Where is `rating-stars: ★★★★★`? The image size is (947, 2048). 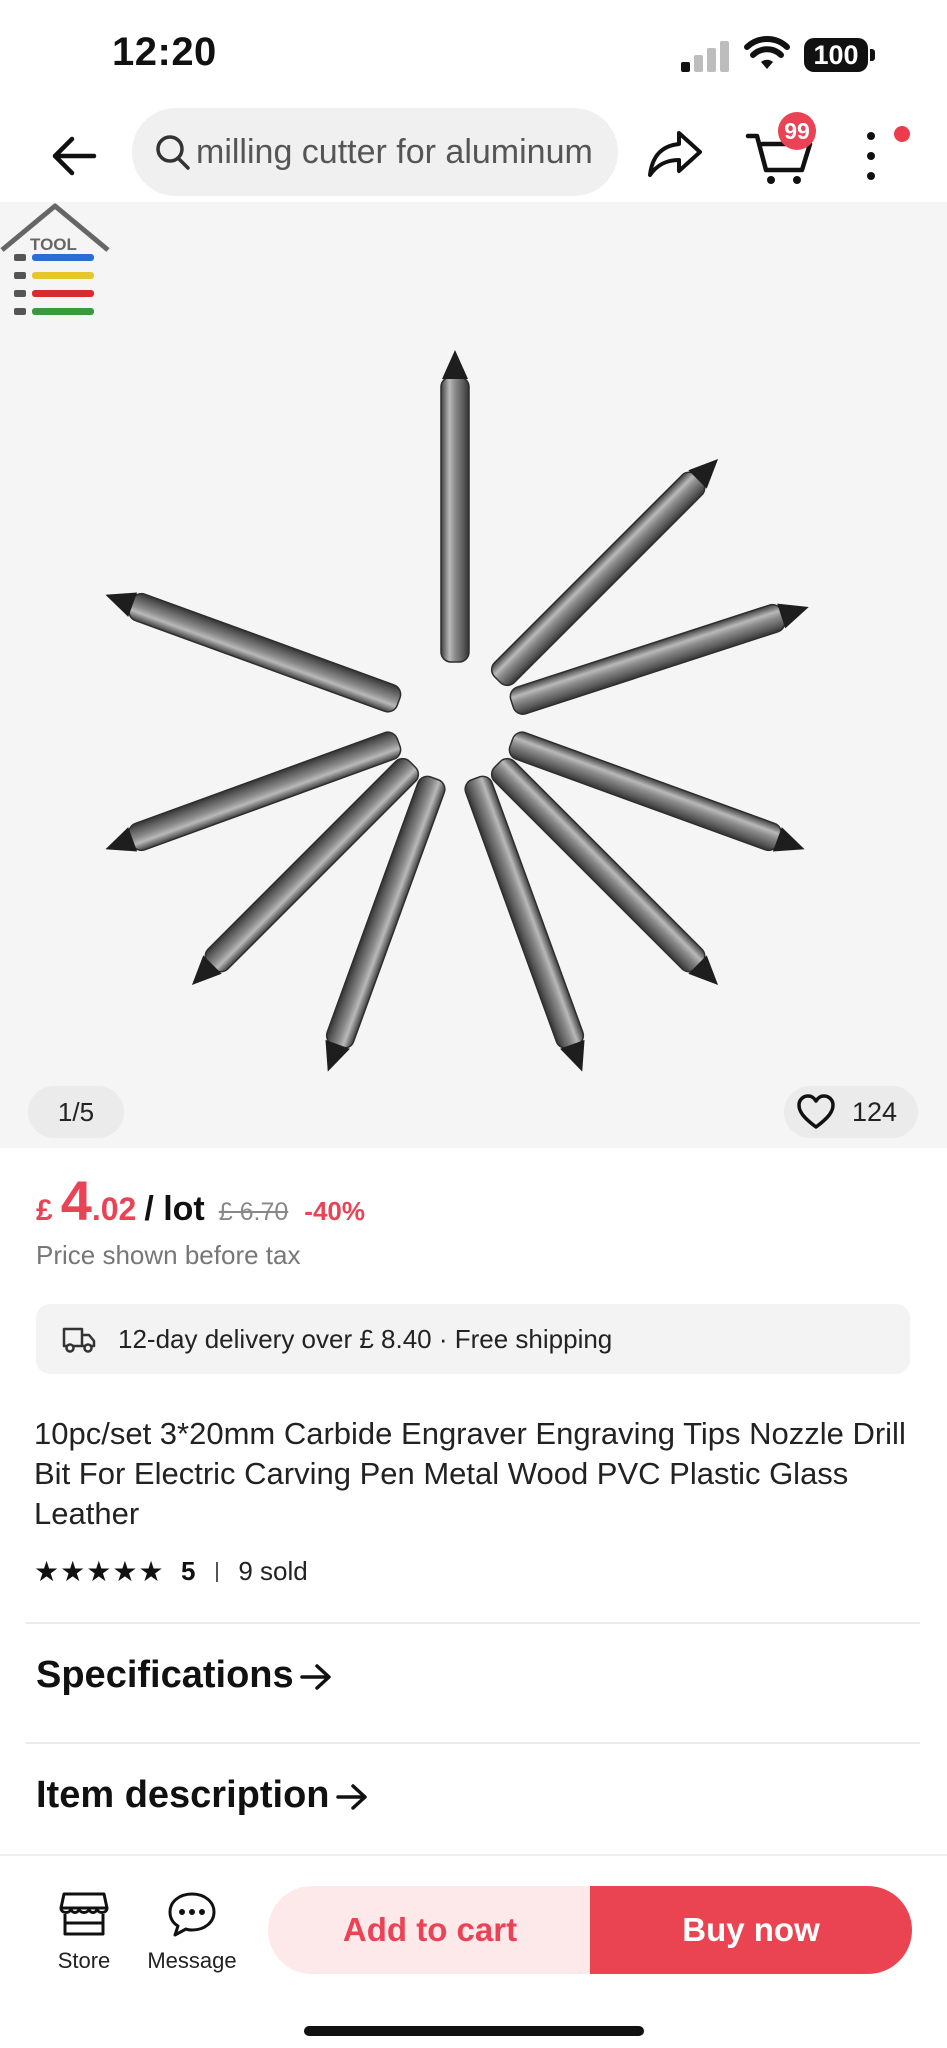
rating-stars: ★★★★★ is located at coordinates (99, 1571).